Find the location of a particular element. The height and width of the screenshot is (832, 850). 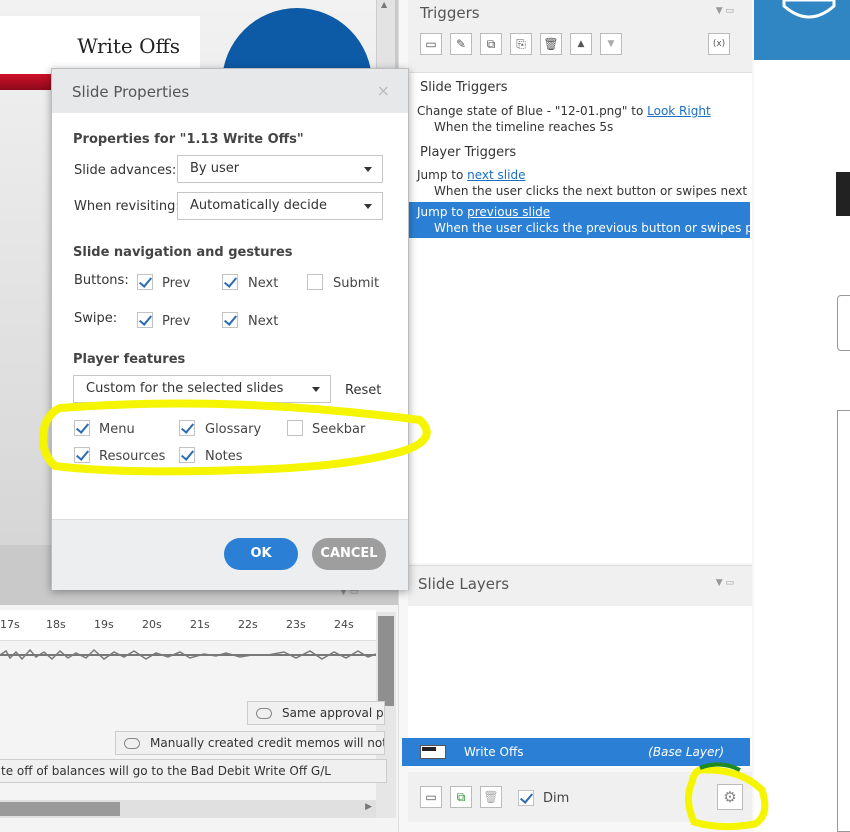

layers-toolbar: ▭ ⧉ 🗑 Dim ⚙ is located at coordinates (580, 797).